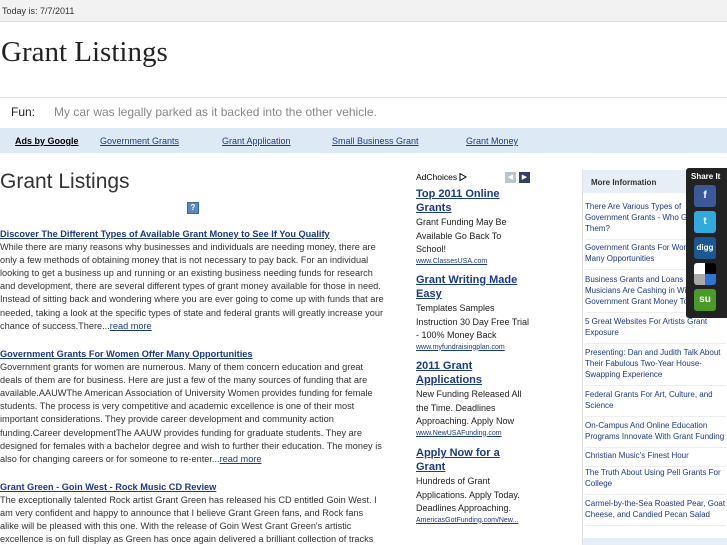 Image resolution: width=727 pixels, height=545 pixels. I want to click on ad-headline-link: 2011 Grant Applications, so click(474, 373).